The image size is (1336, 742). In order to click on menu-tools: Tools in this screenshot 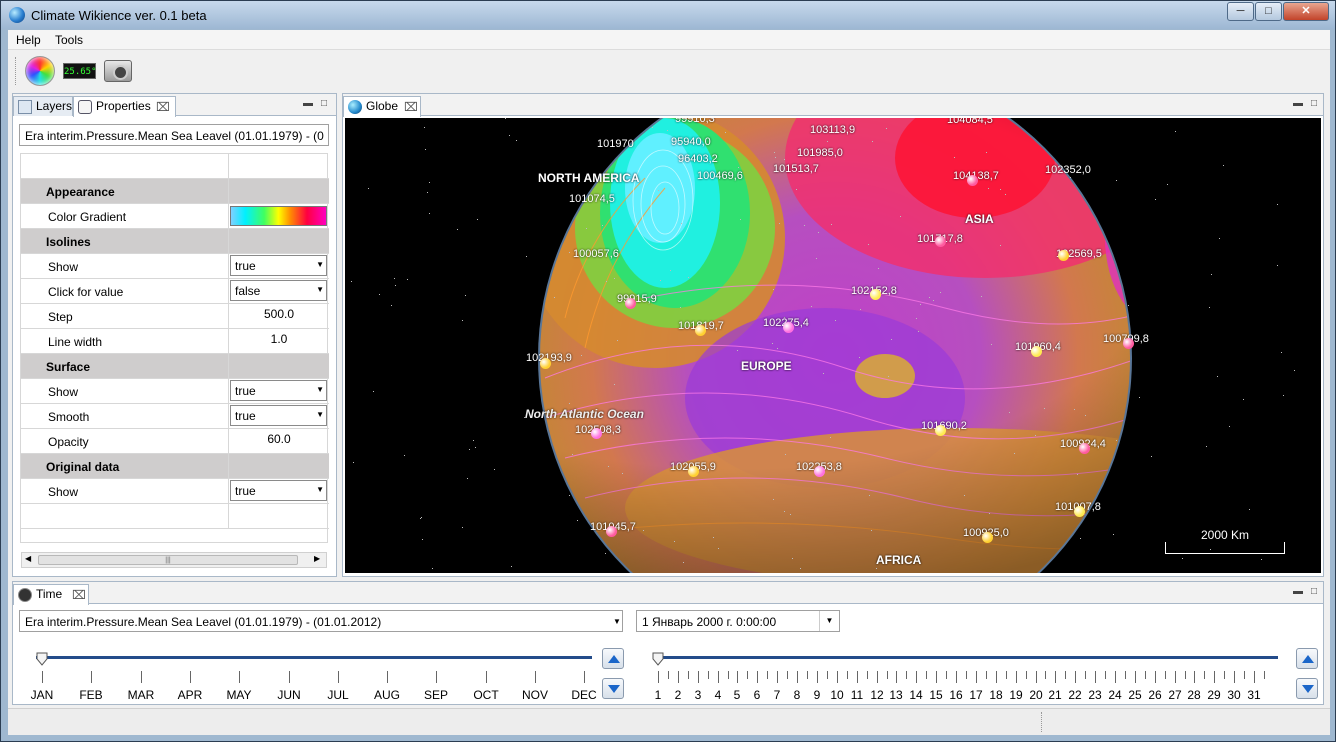, I will do `click(69, 40)`.